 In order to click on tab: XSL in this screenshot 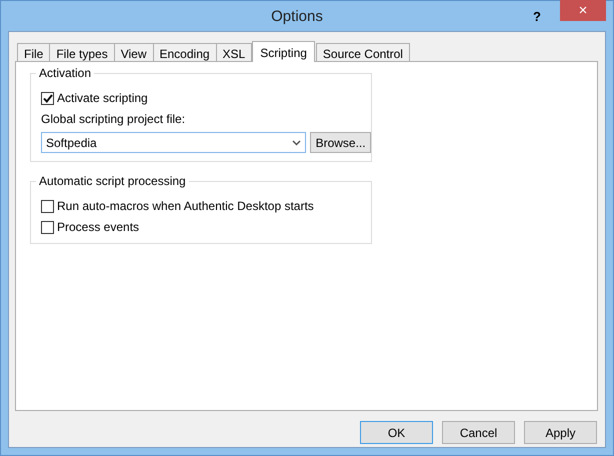, I will do `click(234, 52)`.